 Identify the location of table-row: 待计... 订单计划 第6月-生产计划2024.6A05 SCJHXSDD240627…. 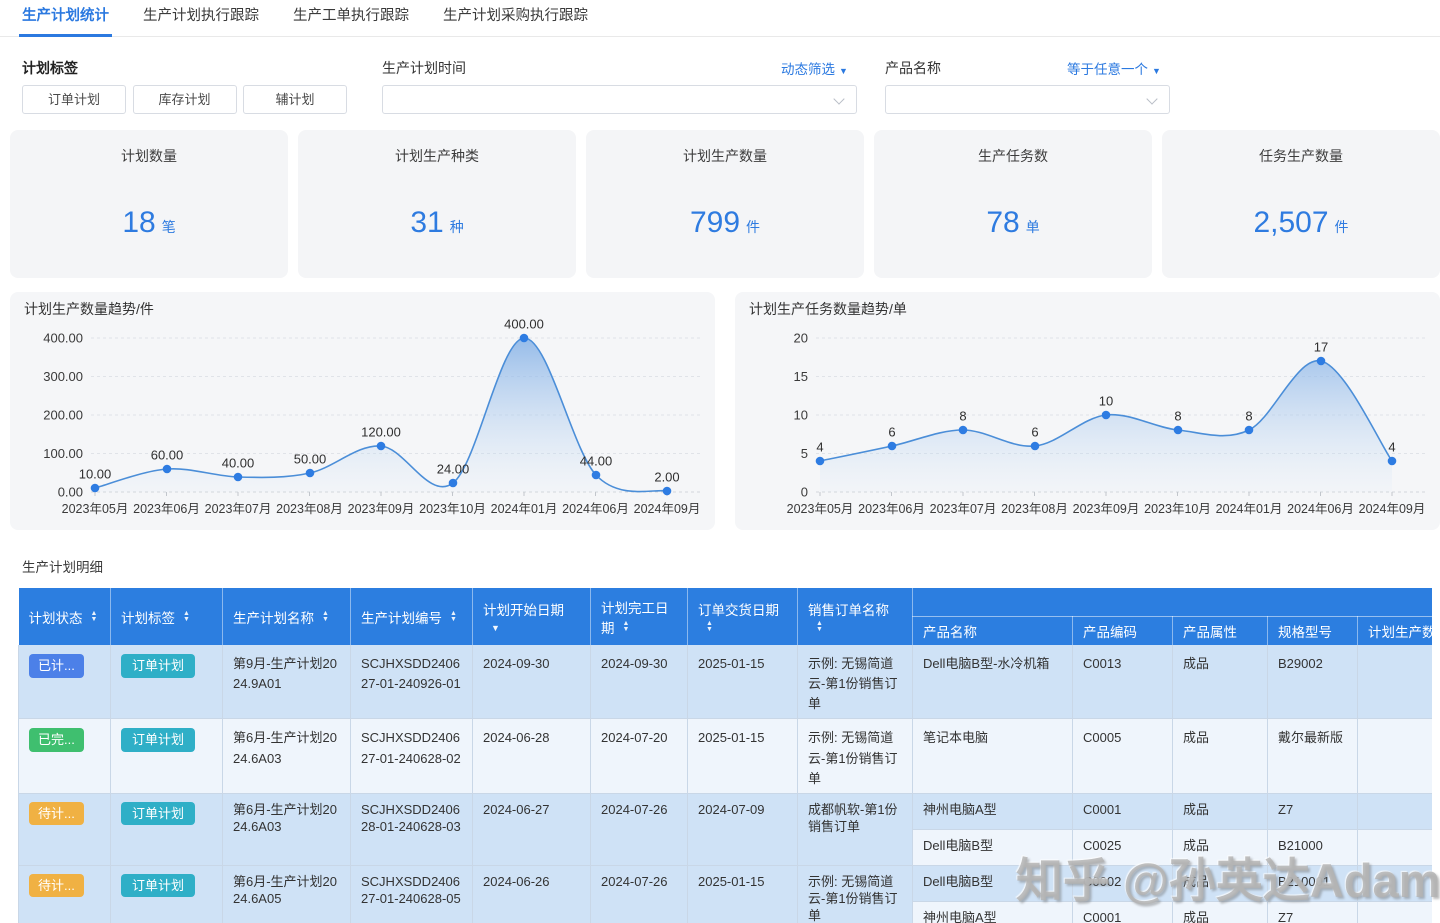
(725, 894).